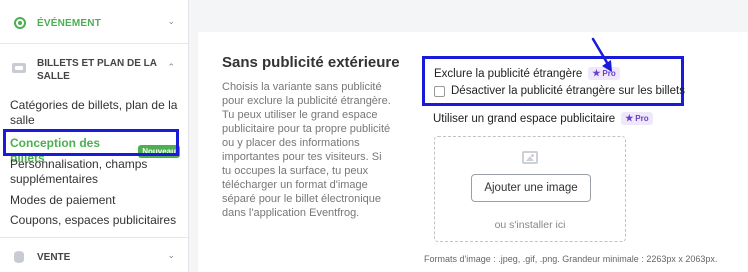 This screenshot has width=748, height=272. What do you see at coordinates (311, 62) in the screenshot?
I see `card-title: Sans publicité extérieure` at bounding box center [311, 62].